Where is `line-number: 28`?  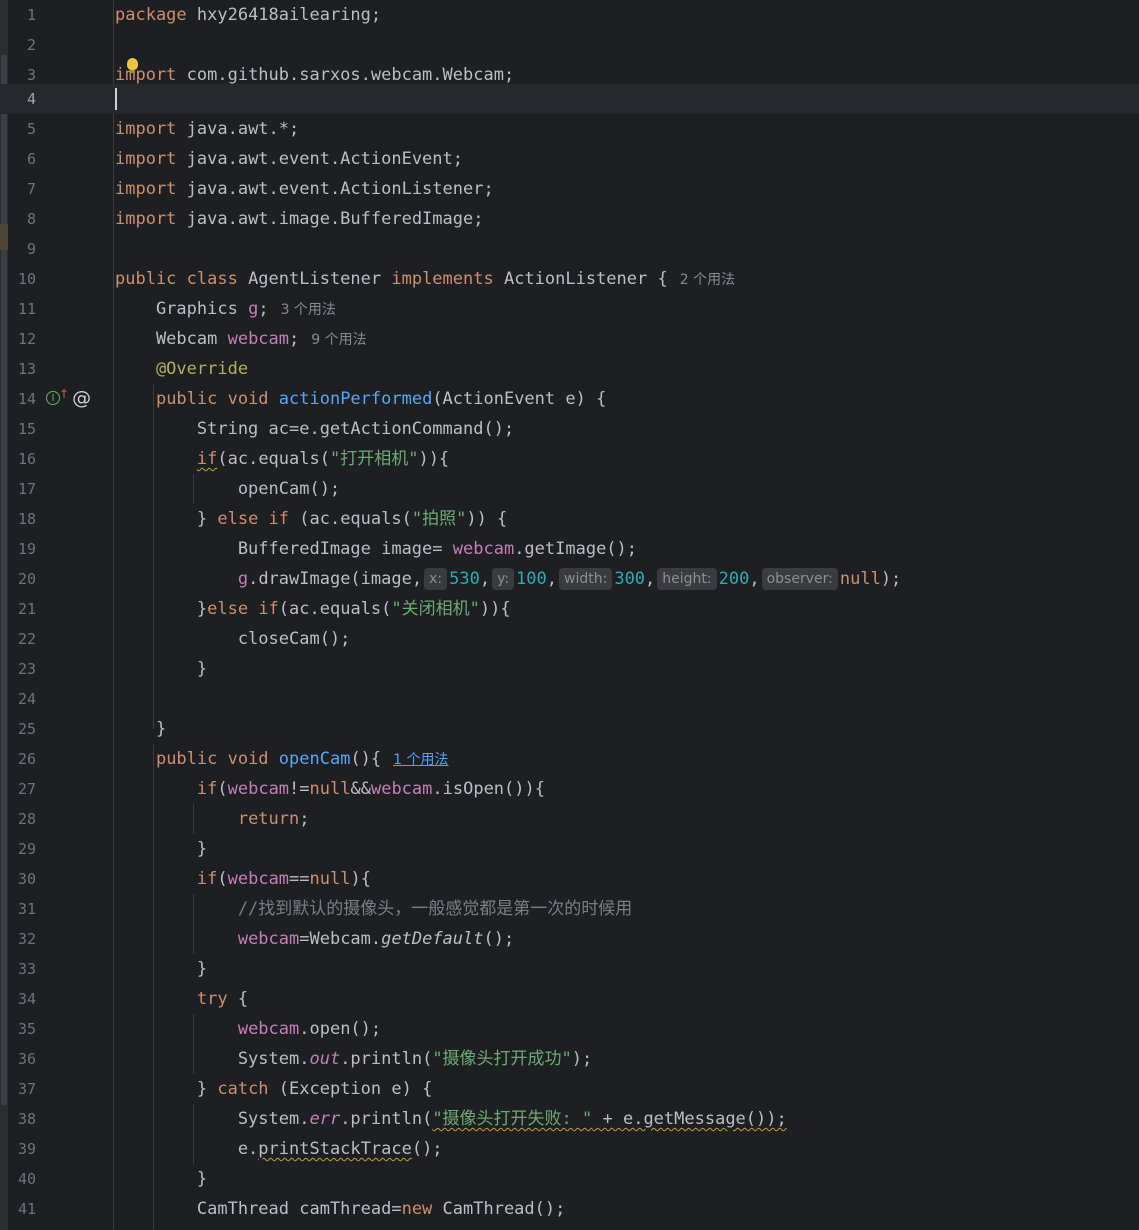 line-number: 28 is located at coordinates (26, 819).